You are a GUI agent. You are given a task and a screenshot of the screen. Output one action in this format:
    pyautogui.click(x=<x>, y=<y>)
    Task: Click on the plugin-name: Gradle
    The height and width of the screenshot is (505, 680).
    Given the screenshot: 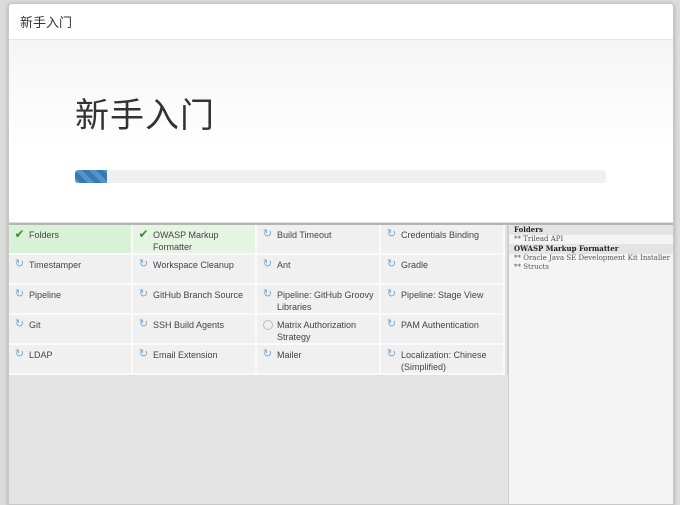 What is the action you would take?
    pyautogui.click(x=415, y=265)
    